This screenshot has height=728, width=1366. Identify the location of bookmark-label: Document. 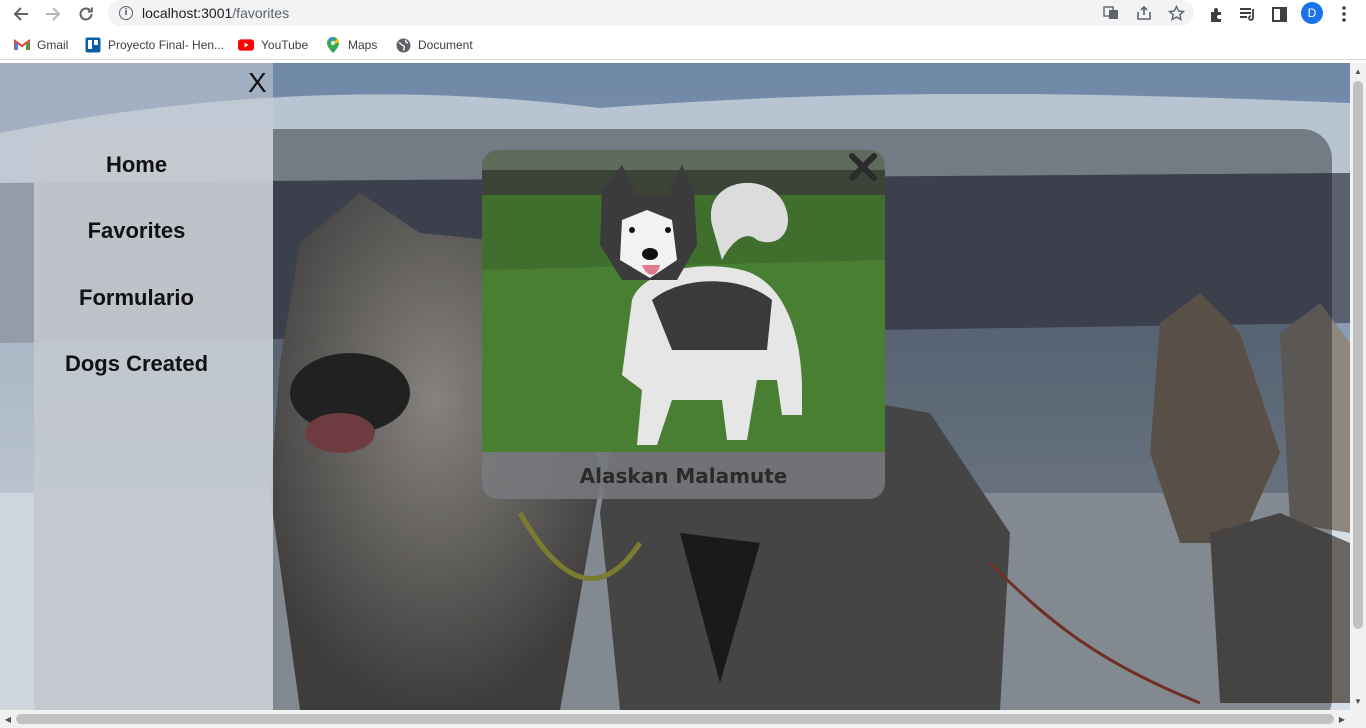
(445, 45).